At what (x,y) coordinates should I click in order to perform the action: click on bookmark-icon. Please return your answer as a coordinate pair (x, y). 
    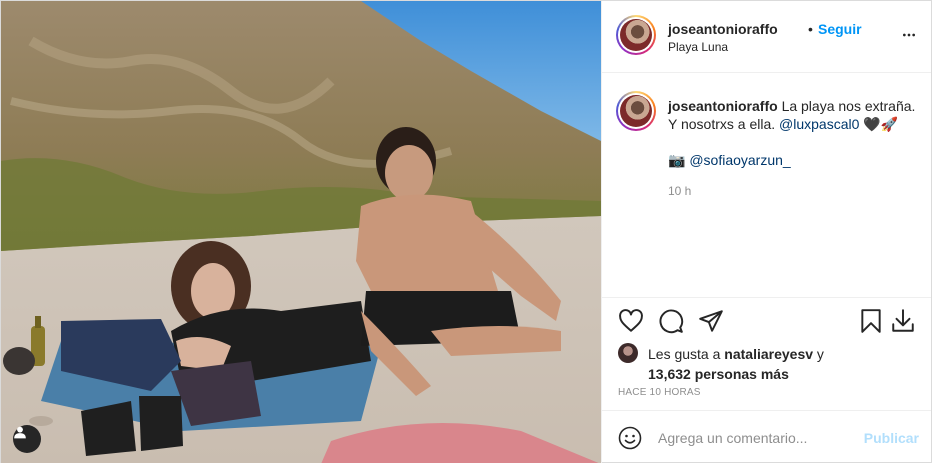
    Looking at the image, I should click on (871, 321).